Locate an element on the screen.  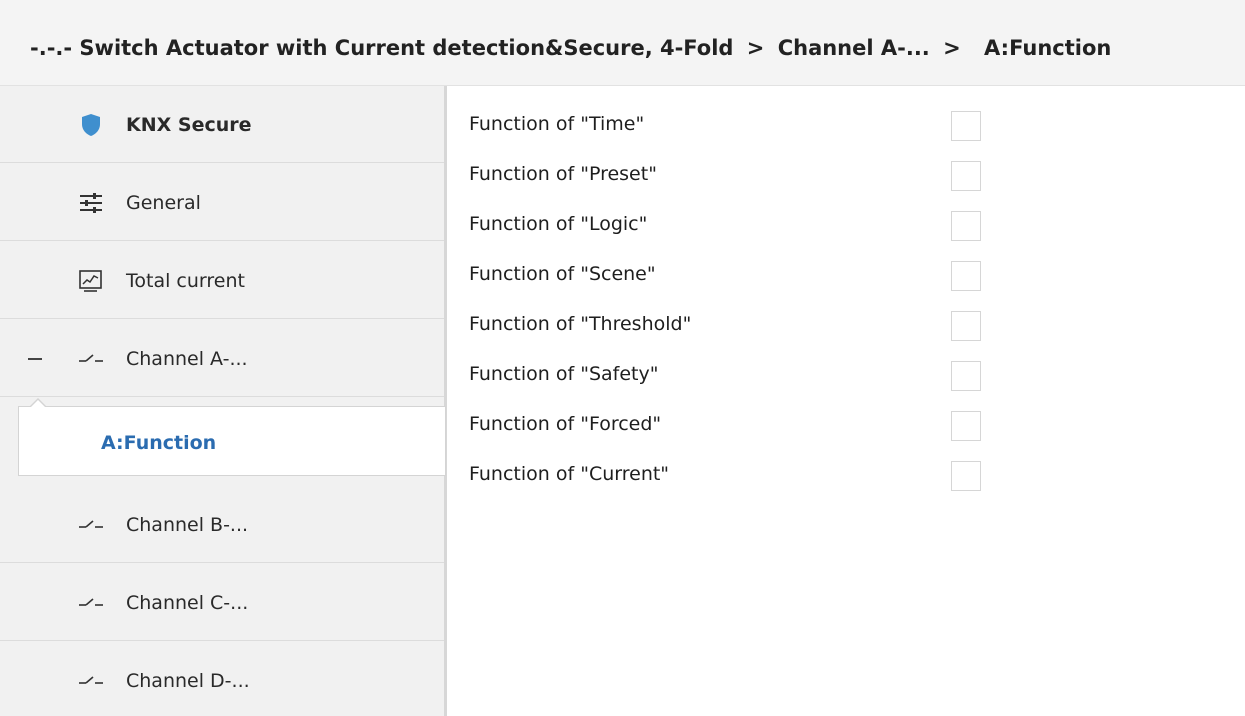
sidebar-item-label: KNX Secure is located at coordinates (189, 125).